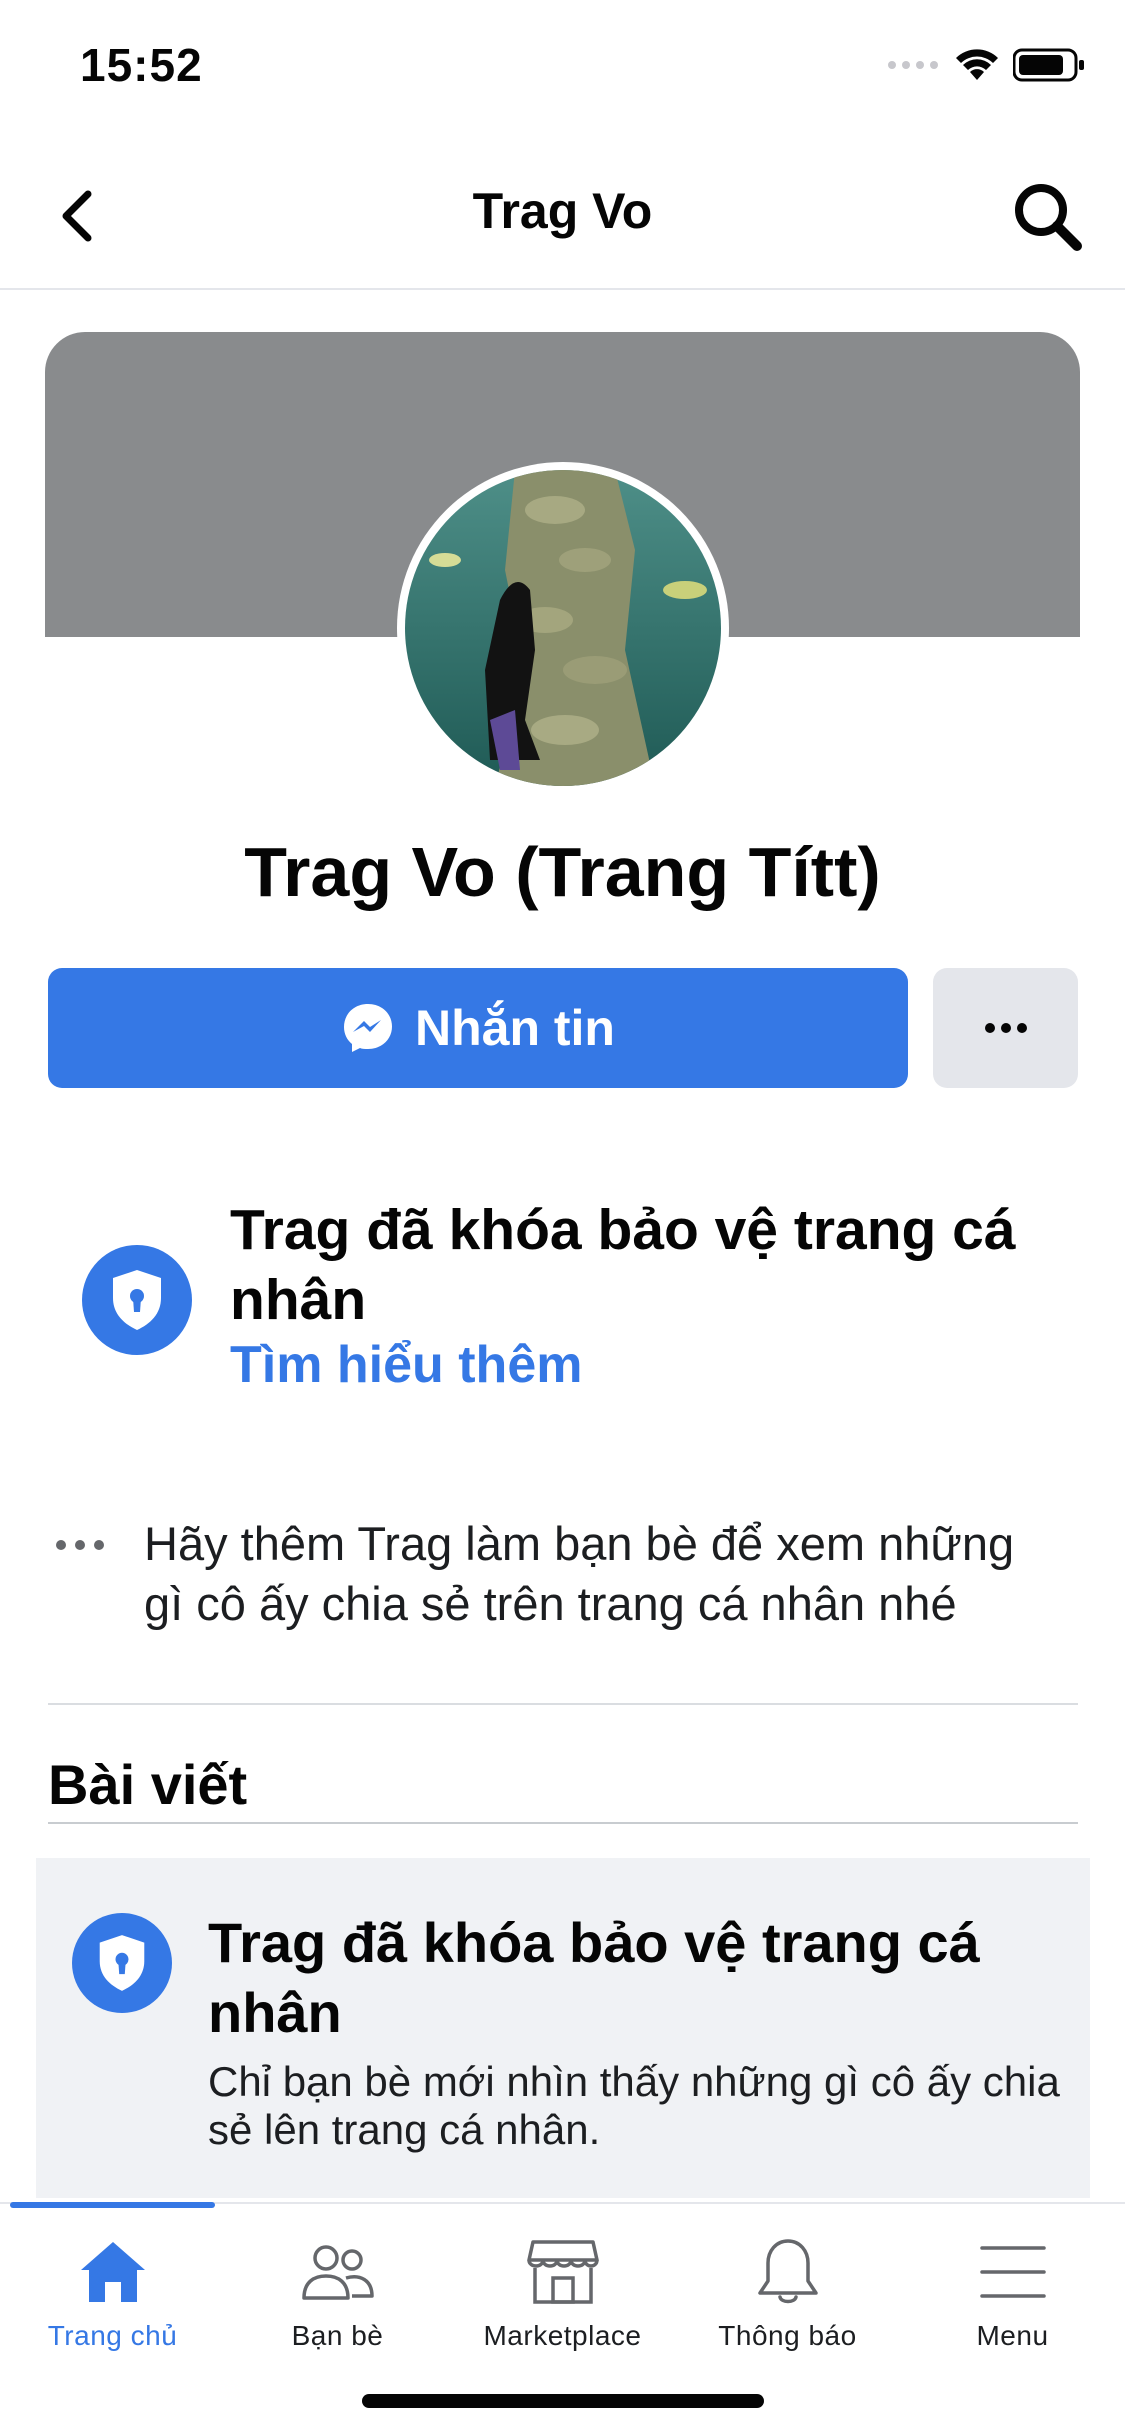 The width and height of the screenshot is (1125, 2436). I want to click on message-label: Nhắn tin, so click(515, 1028).